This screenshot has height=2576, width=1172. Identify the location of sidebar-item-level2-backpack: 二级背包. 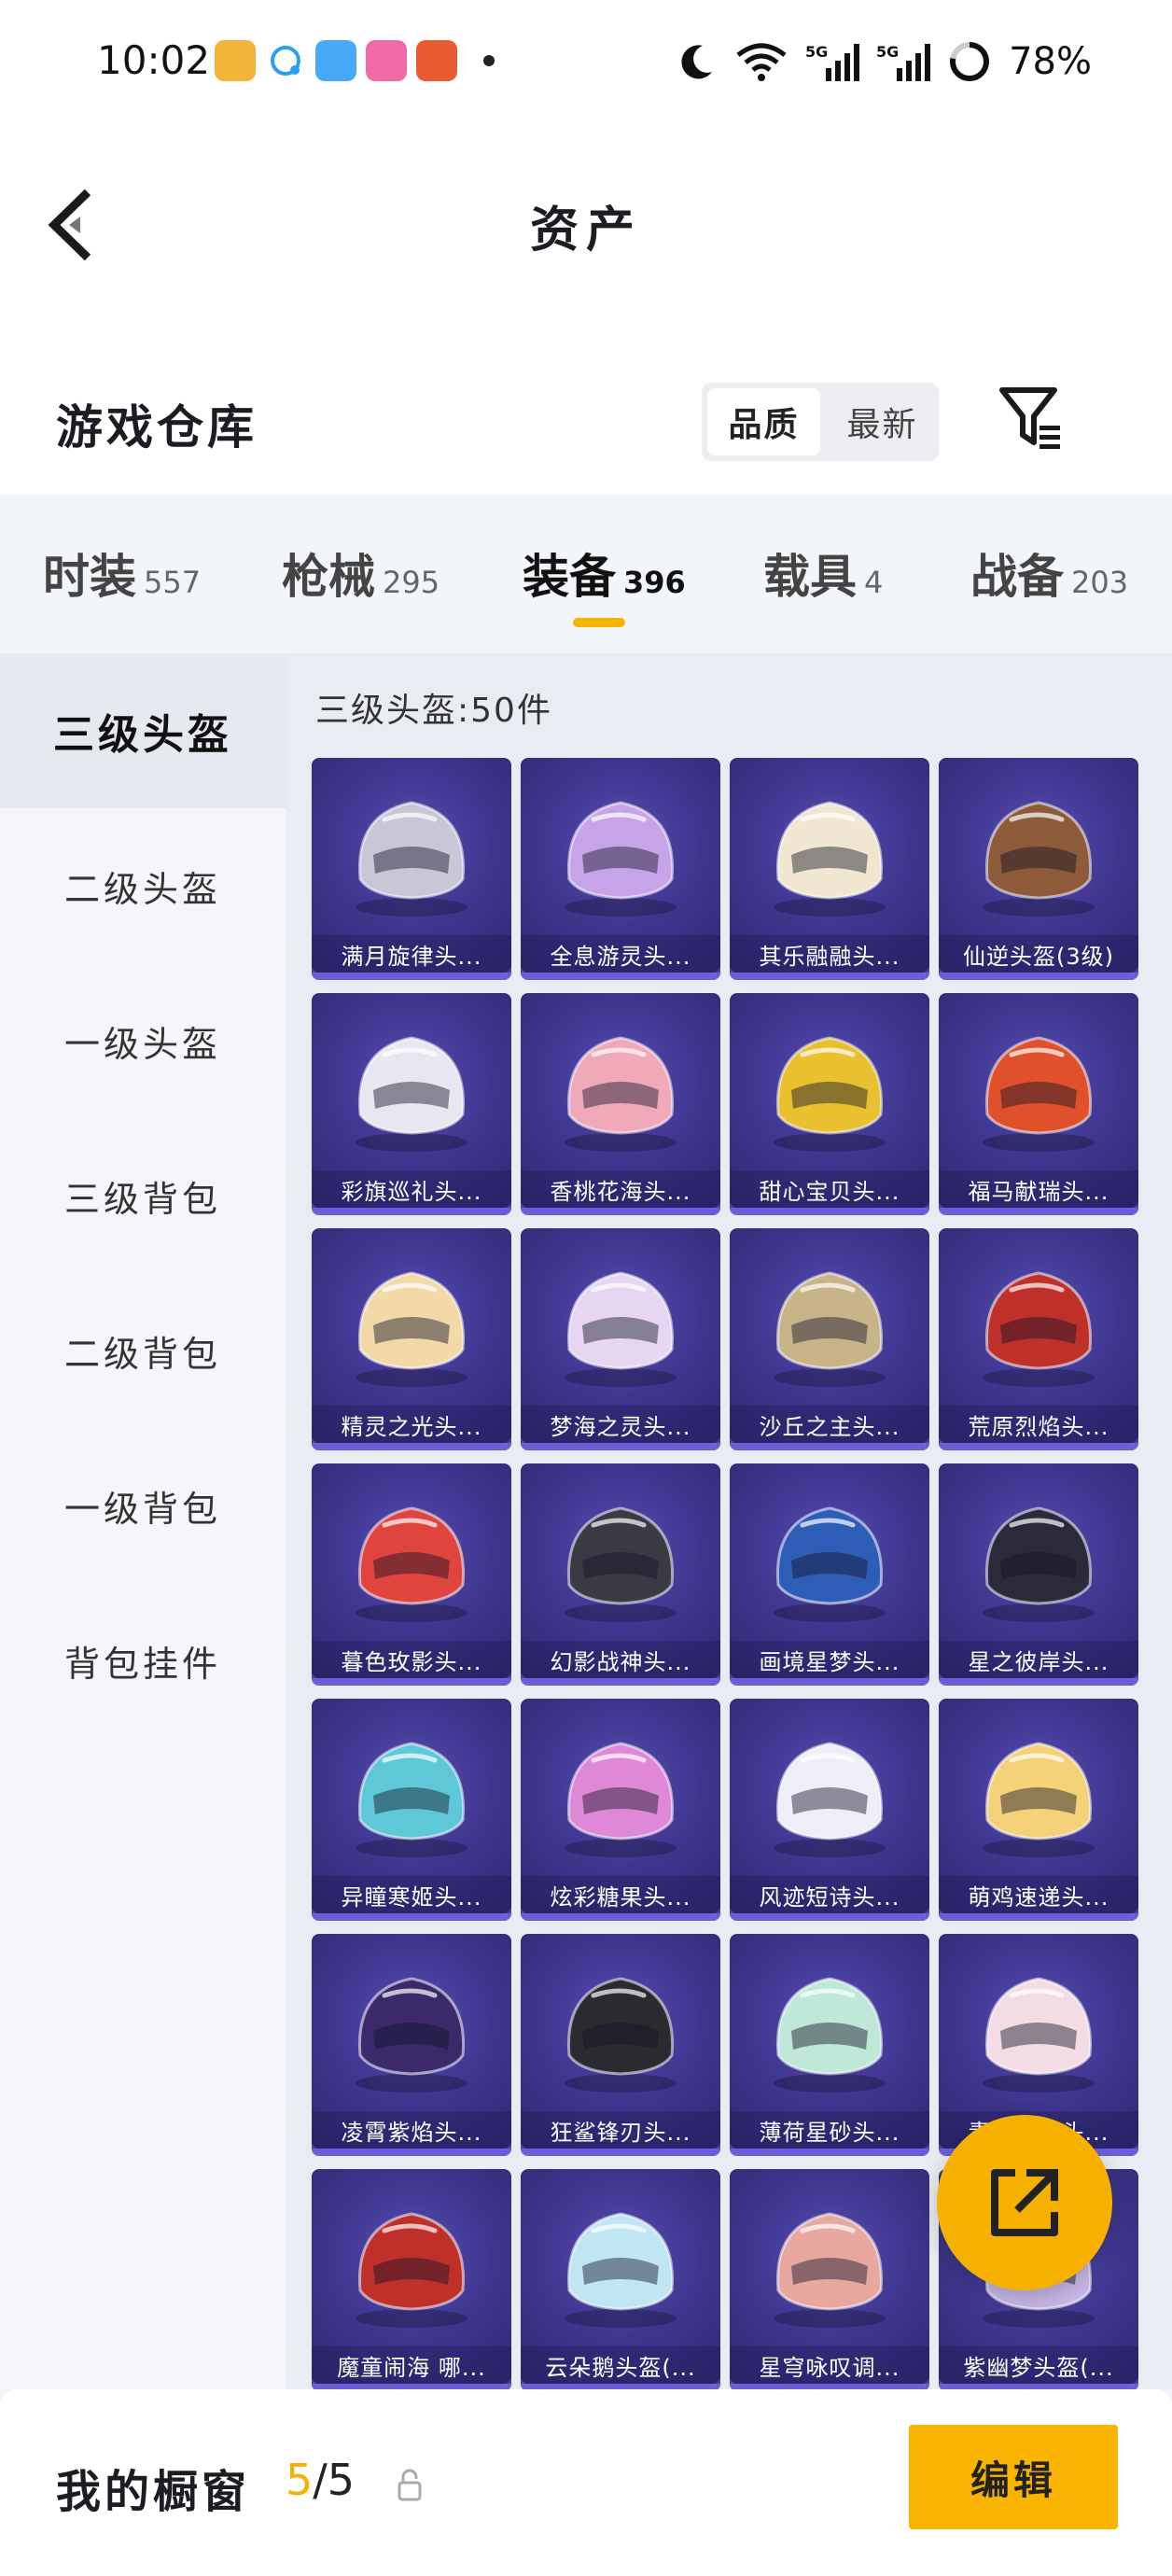
(143, 1350).